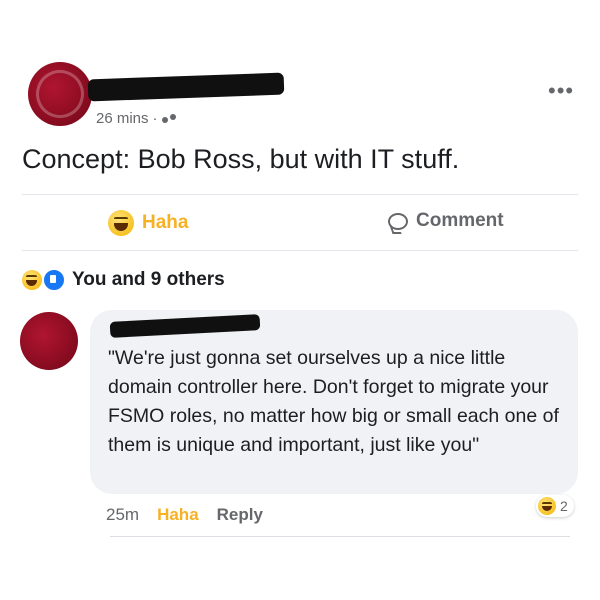 The width and height of the screenshot is (600, 600). What do you see at coordinates (240, 515) in the screenshot?
I see `comment-reply-button: Reply` at bounding box center [240, 515].